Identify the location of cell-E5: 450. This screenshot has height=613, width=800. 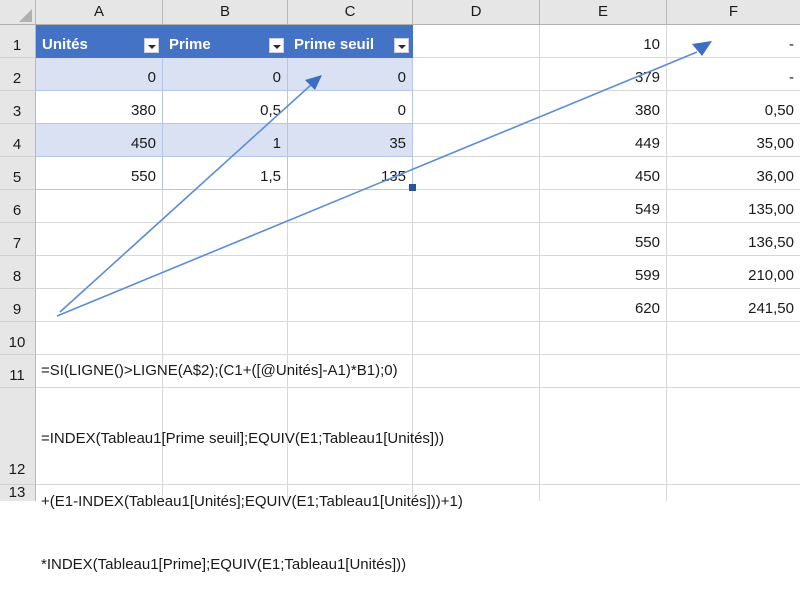
(603, 173).